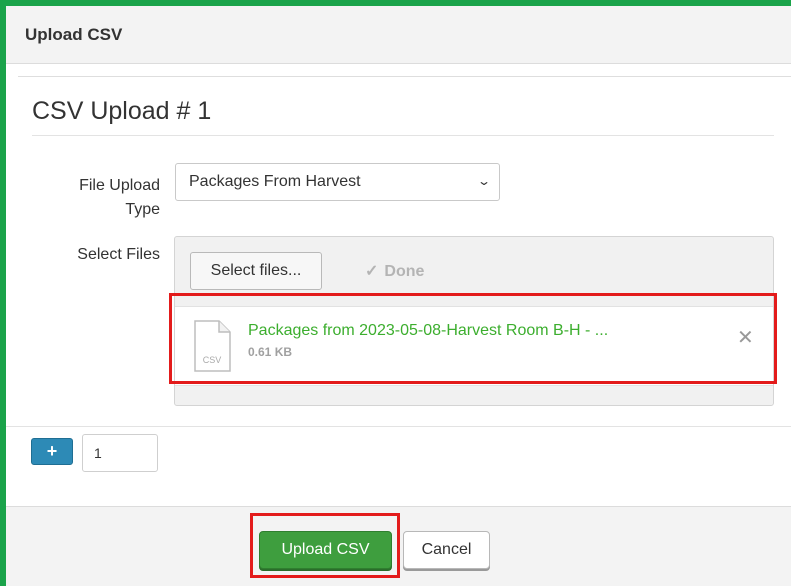 The width and height of the screenshot is (791, 586). I want to click on upload-count-input, so click(120, 453).